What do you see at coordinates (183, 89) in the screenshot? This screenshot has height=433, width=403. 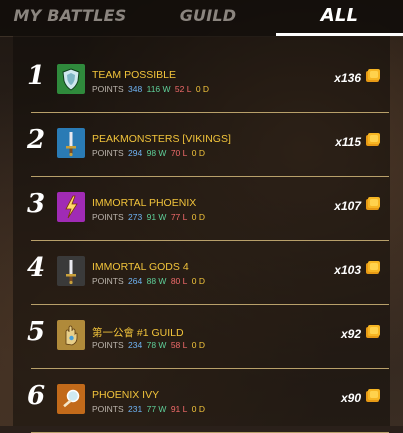 I see `losses-value: 52 L` at bounding box center [183, 89].